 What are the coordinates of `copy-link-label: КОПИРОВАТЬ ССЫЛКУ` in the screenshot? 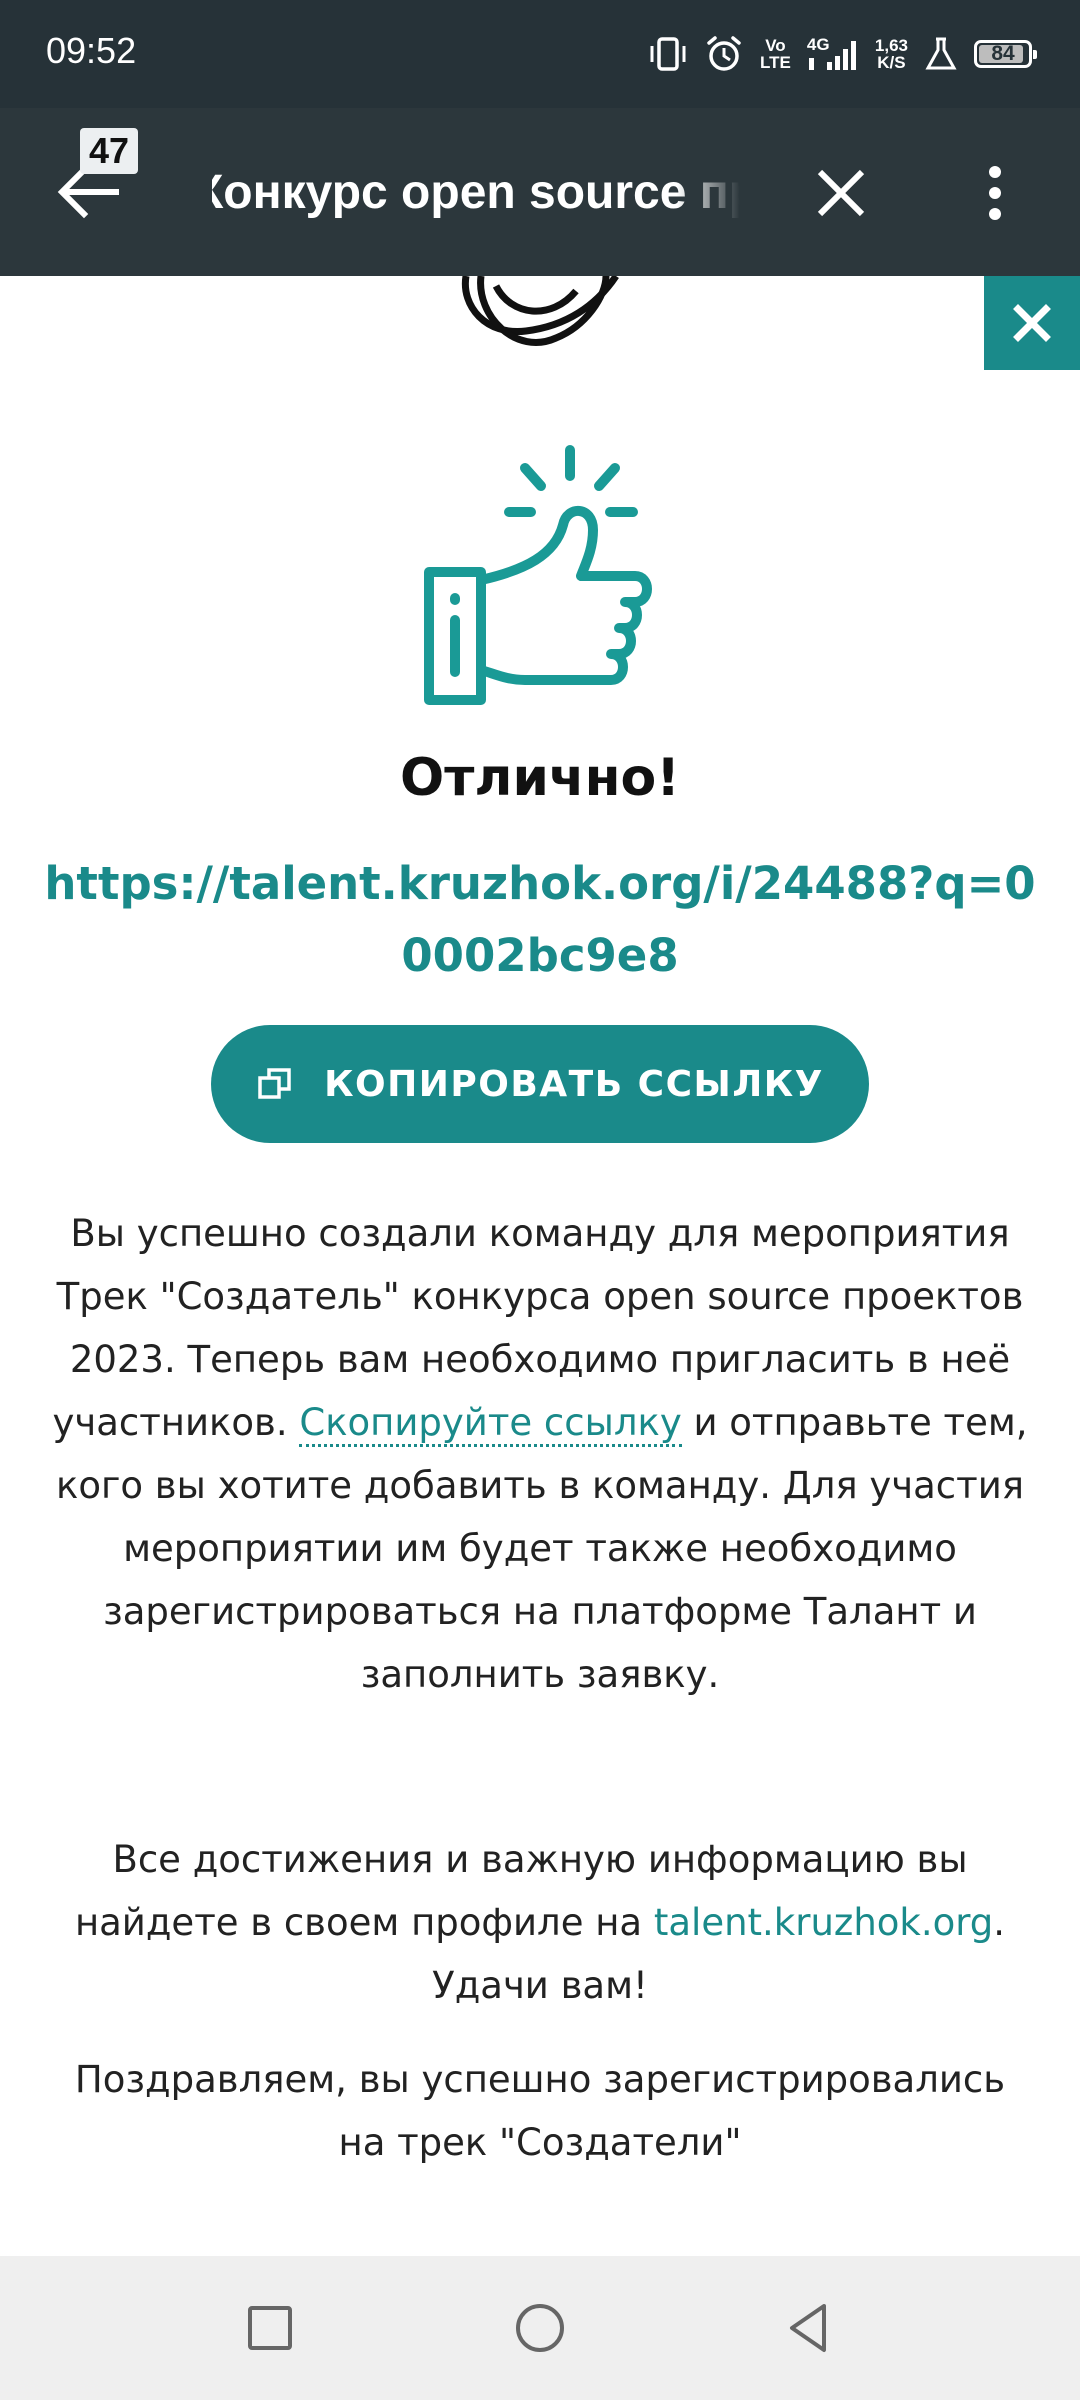 It's located at (574, 1084).